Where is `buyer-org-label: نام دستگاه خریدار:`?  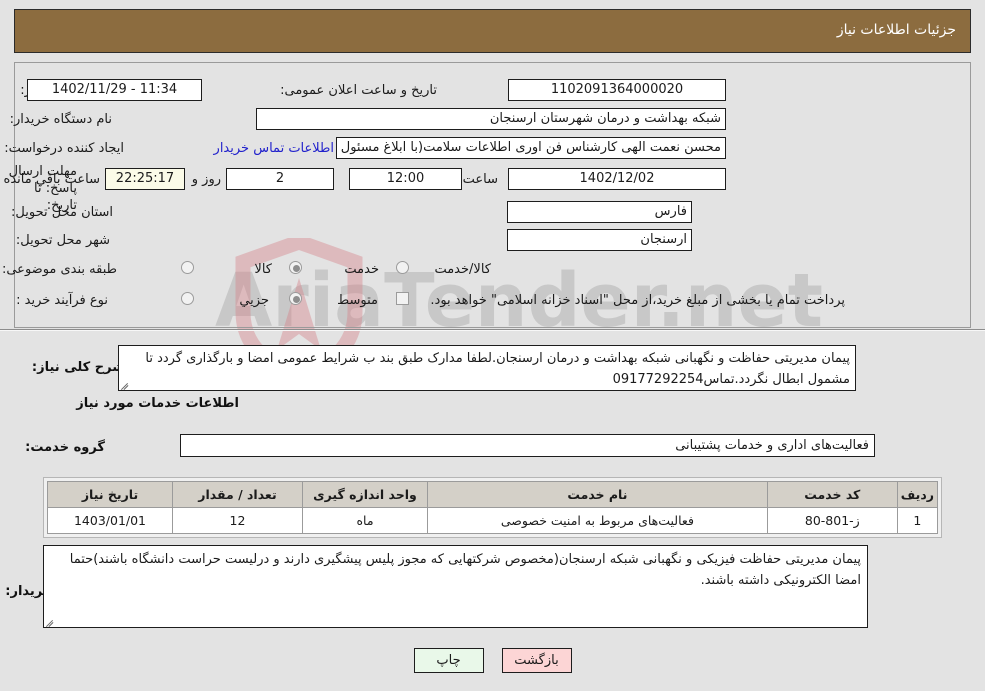
buyer-org-label: نام دستگاه خریدار: is located at coordinates (60, 119).